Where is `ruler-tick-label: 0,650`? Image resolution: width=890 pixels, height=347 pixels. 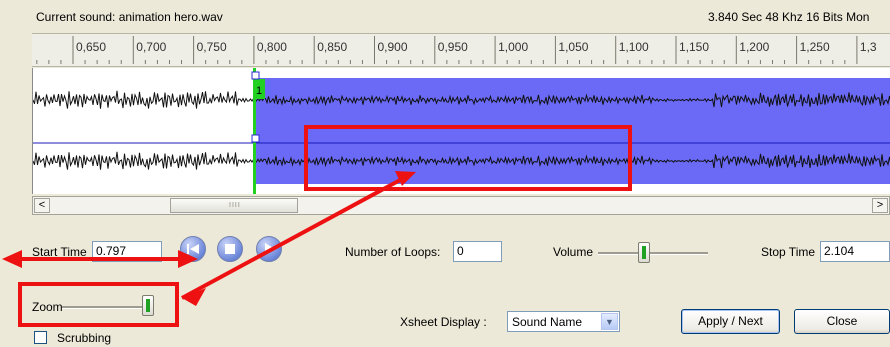
ruler-tick-label: 0,650 is located at coordinates (91, 47).